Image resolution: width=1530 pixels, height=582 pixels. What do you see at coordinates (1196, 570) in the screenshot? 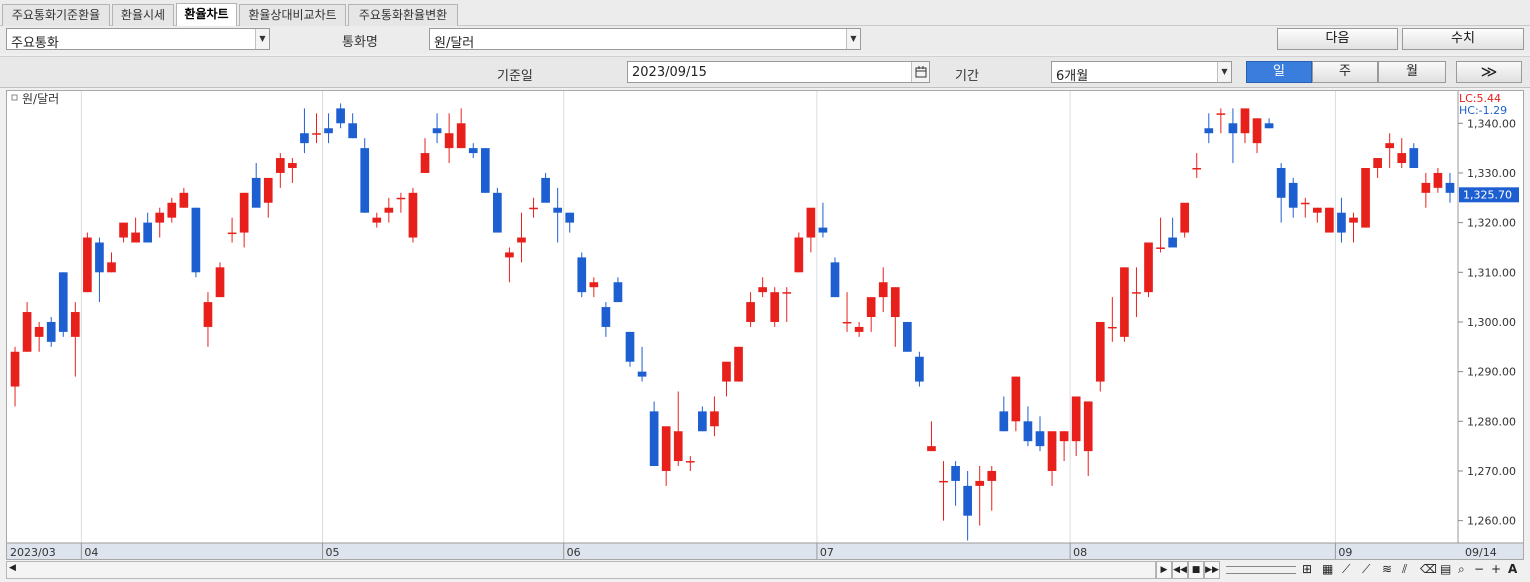
I see `stop-icon: ■` at bounding box center [1196, 570].